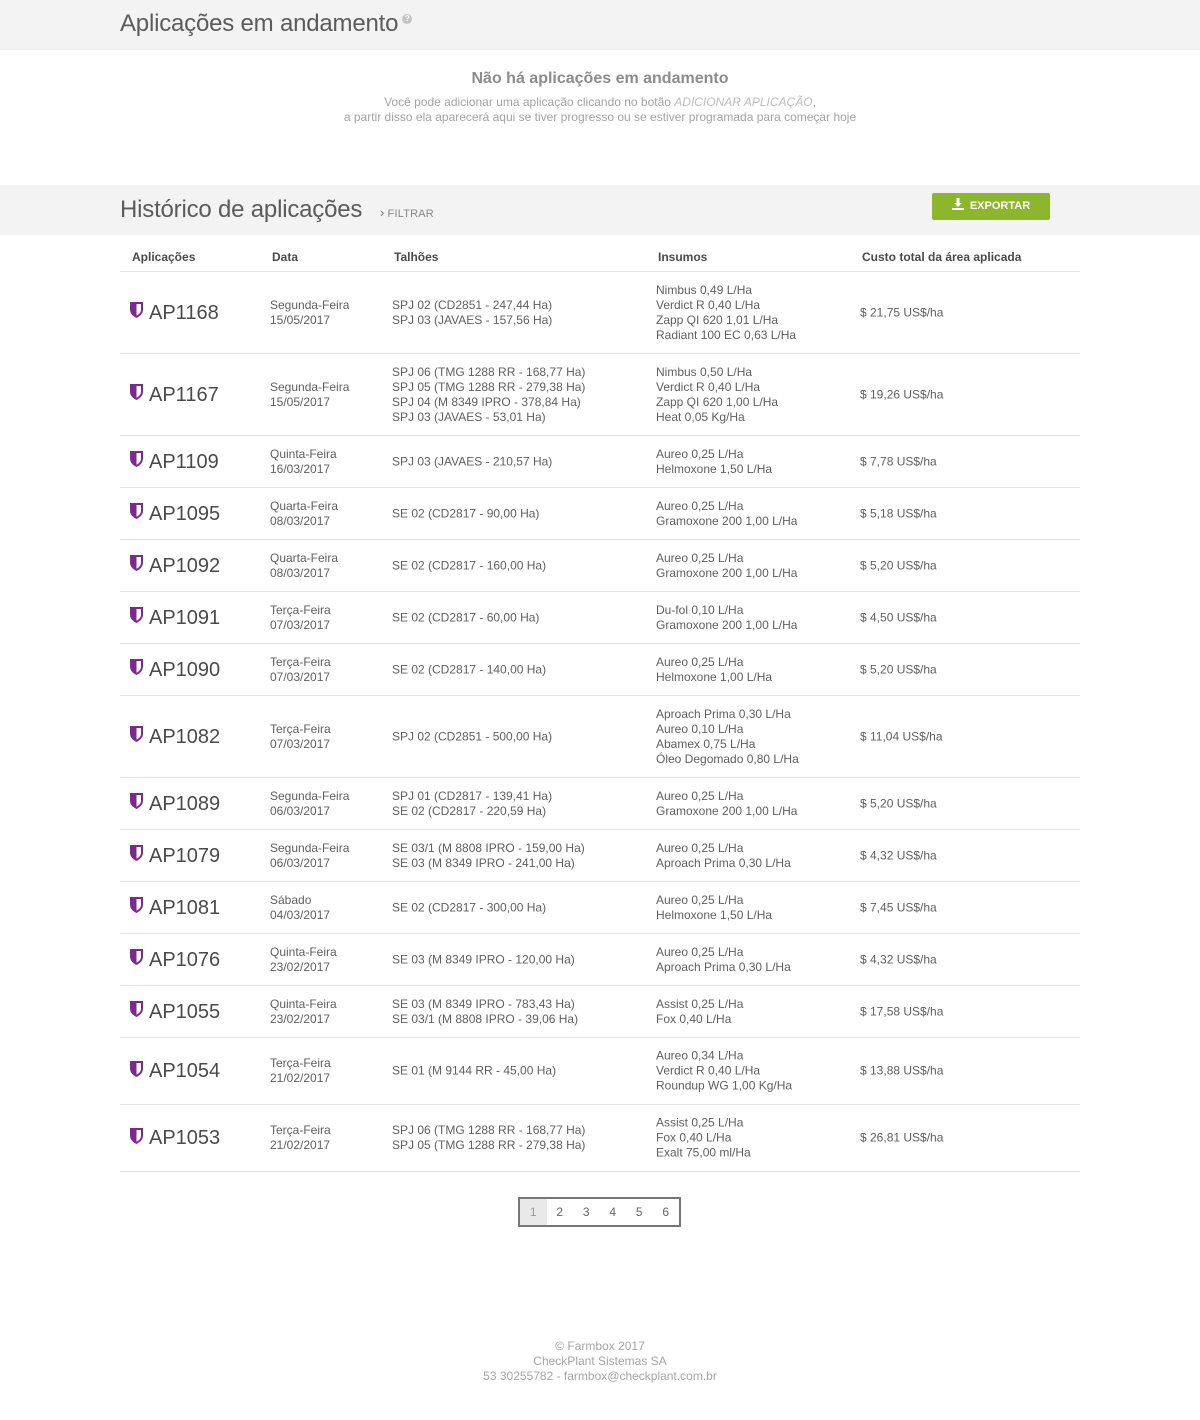 This screenshot has width=1200, height=1420. What do you see at coordinates (586, 1212) in the screenshot?
I see `page-3-button: 3` at bounding box center [586, 1212].